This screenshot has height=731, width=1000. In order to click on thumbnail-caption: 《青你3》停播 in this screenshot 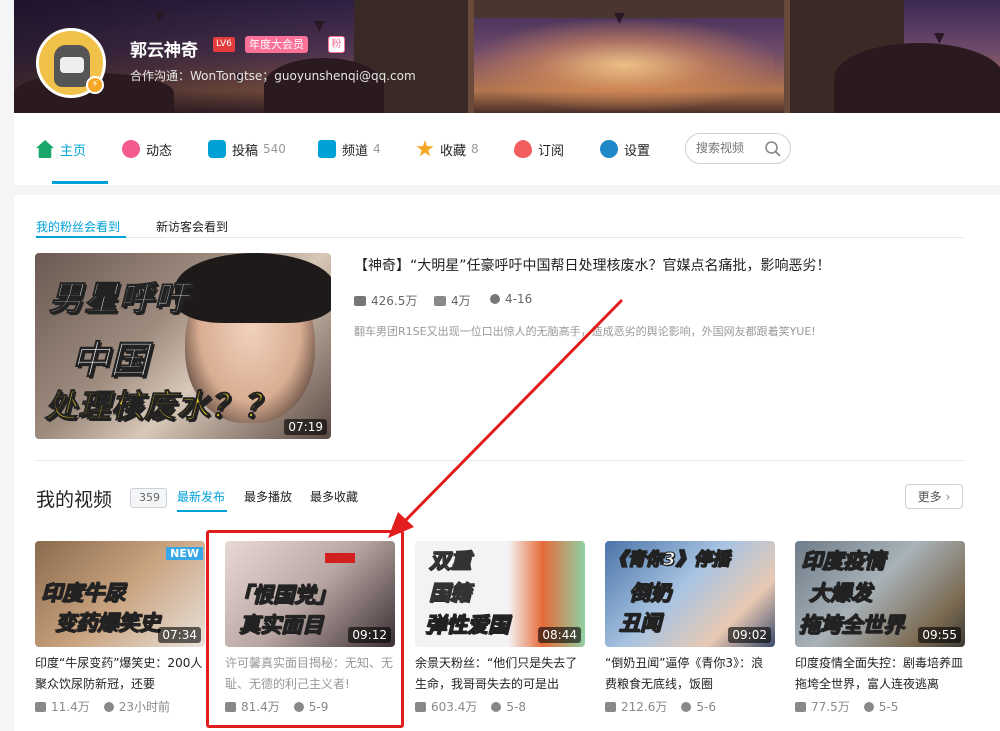, I will do `click(670, 560)`.